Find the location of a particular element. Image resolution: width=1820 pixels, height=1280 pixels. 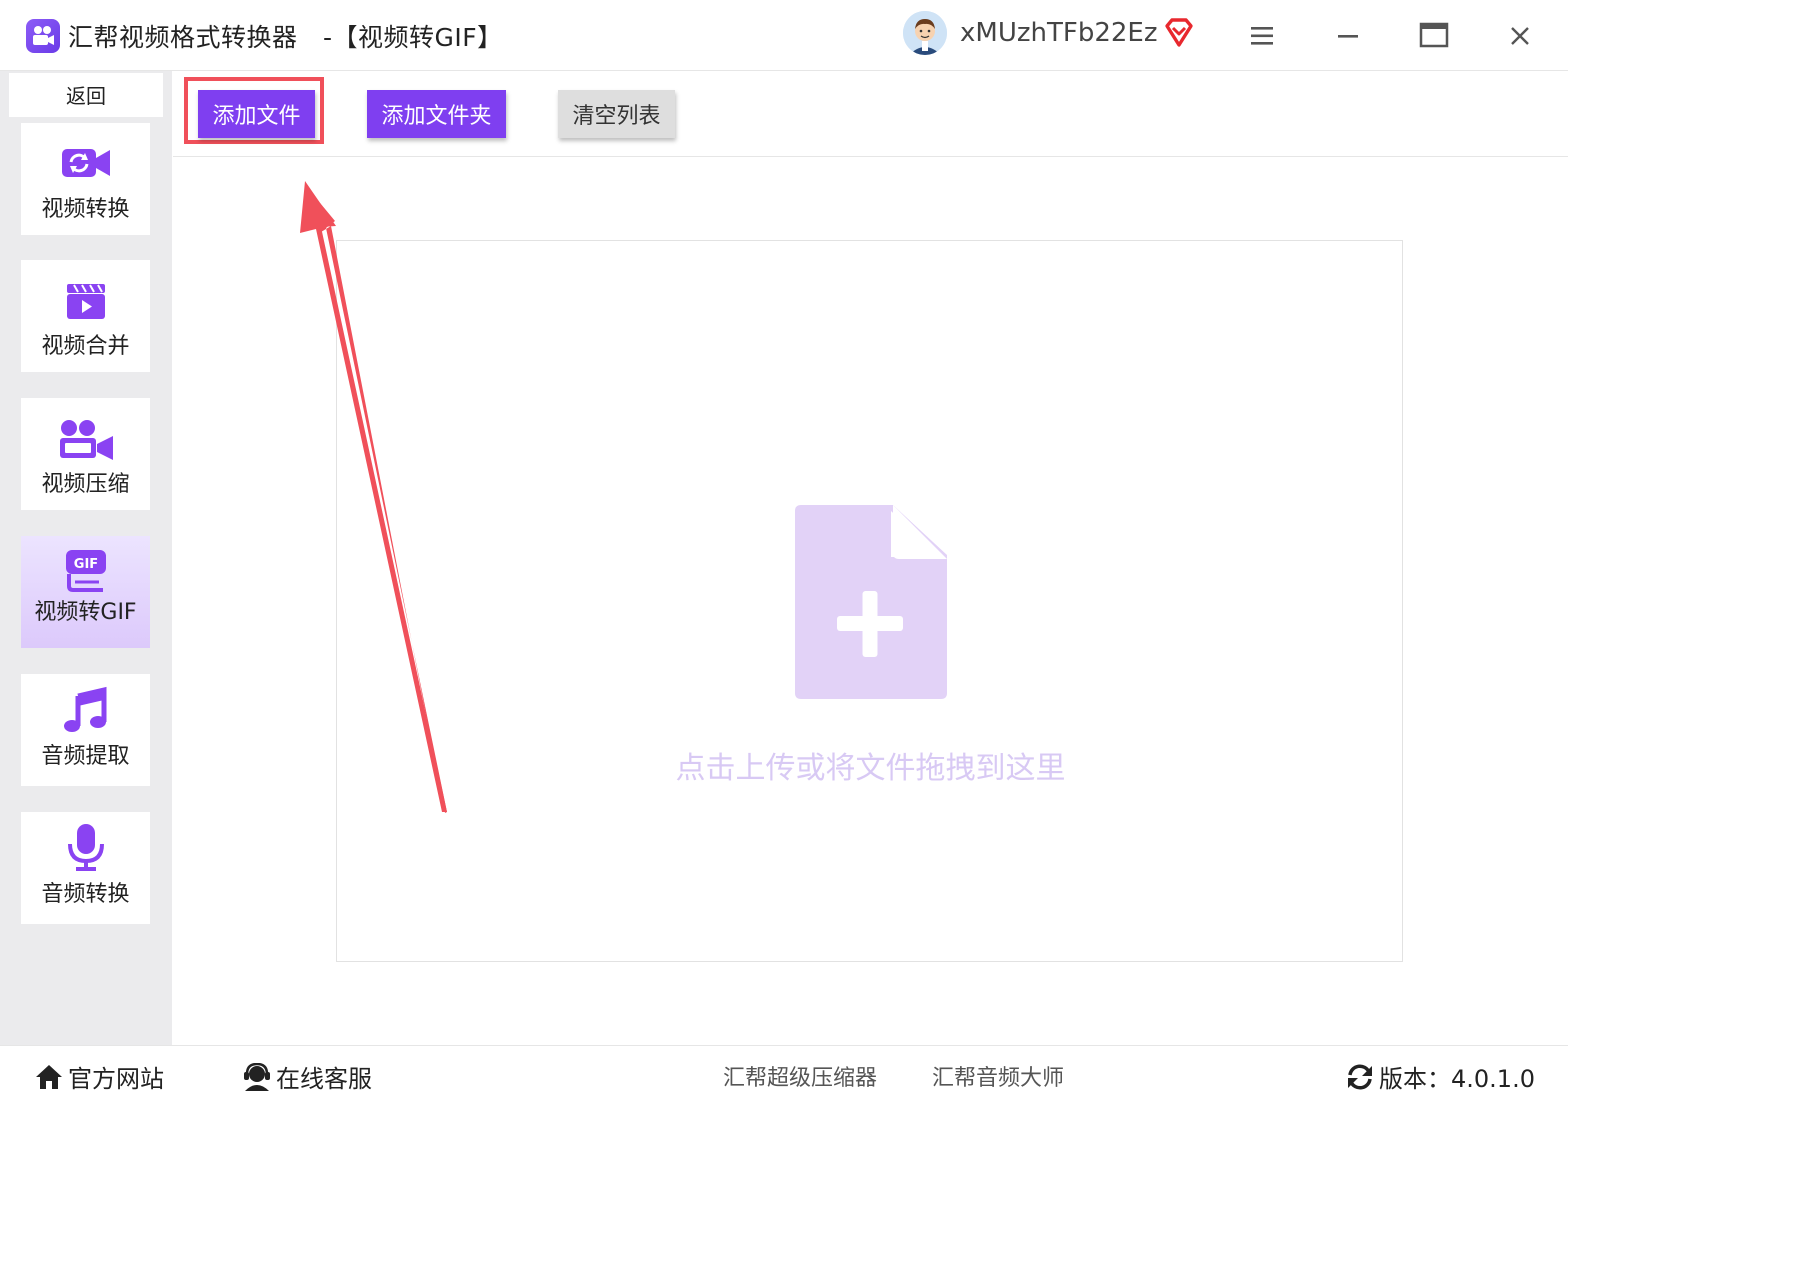

back-button: 返回 is located at coordinates (86, 95).